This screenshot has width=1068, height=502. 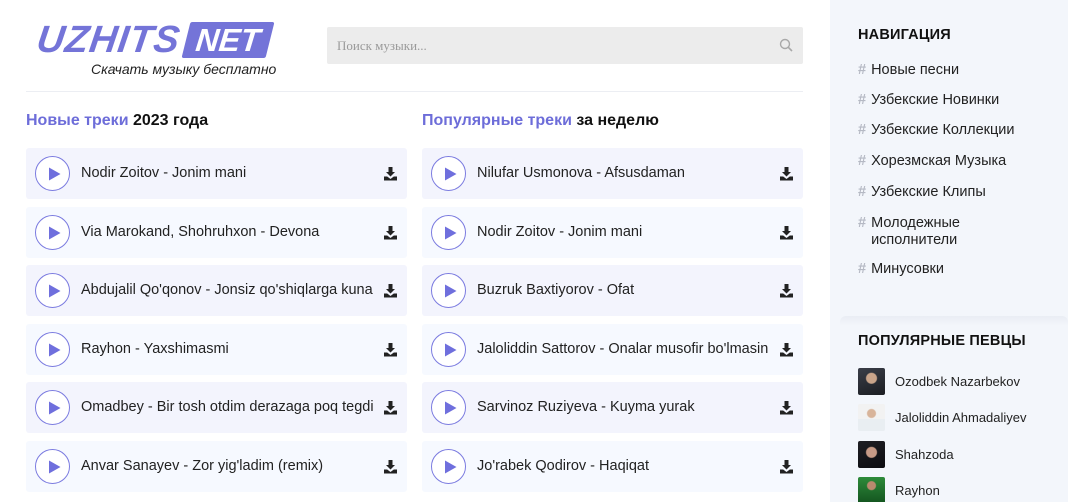 I want to click on nav-item-label: Минусовки, so click(x=907, y=269).